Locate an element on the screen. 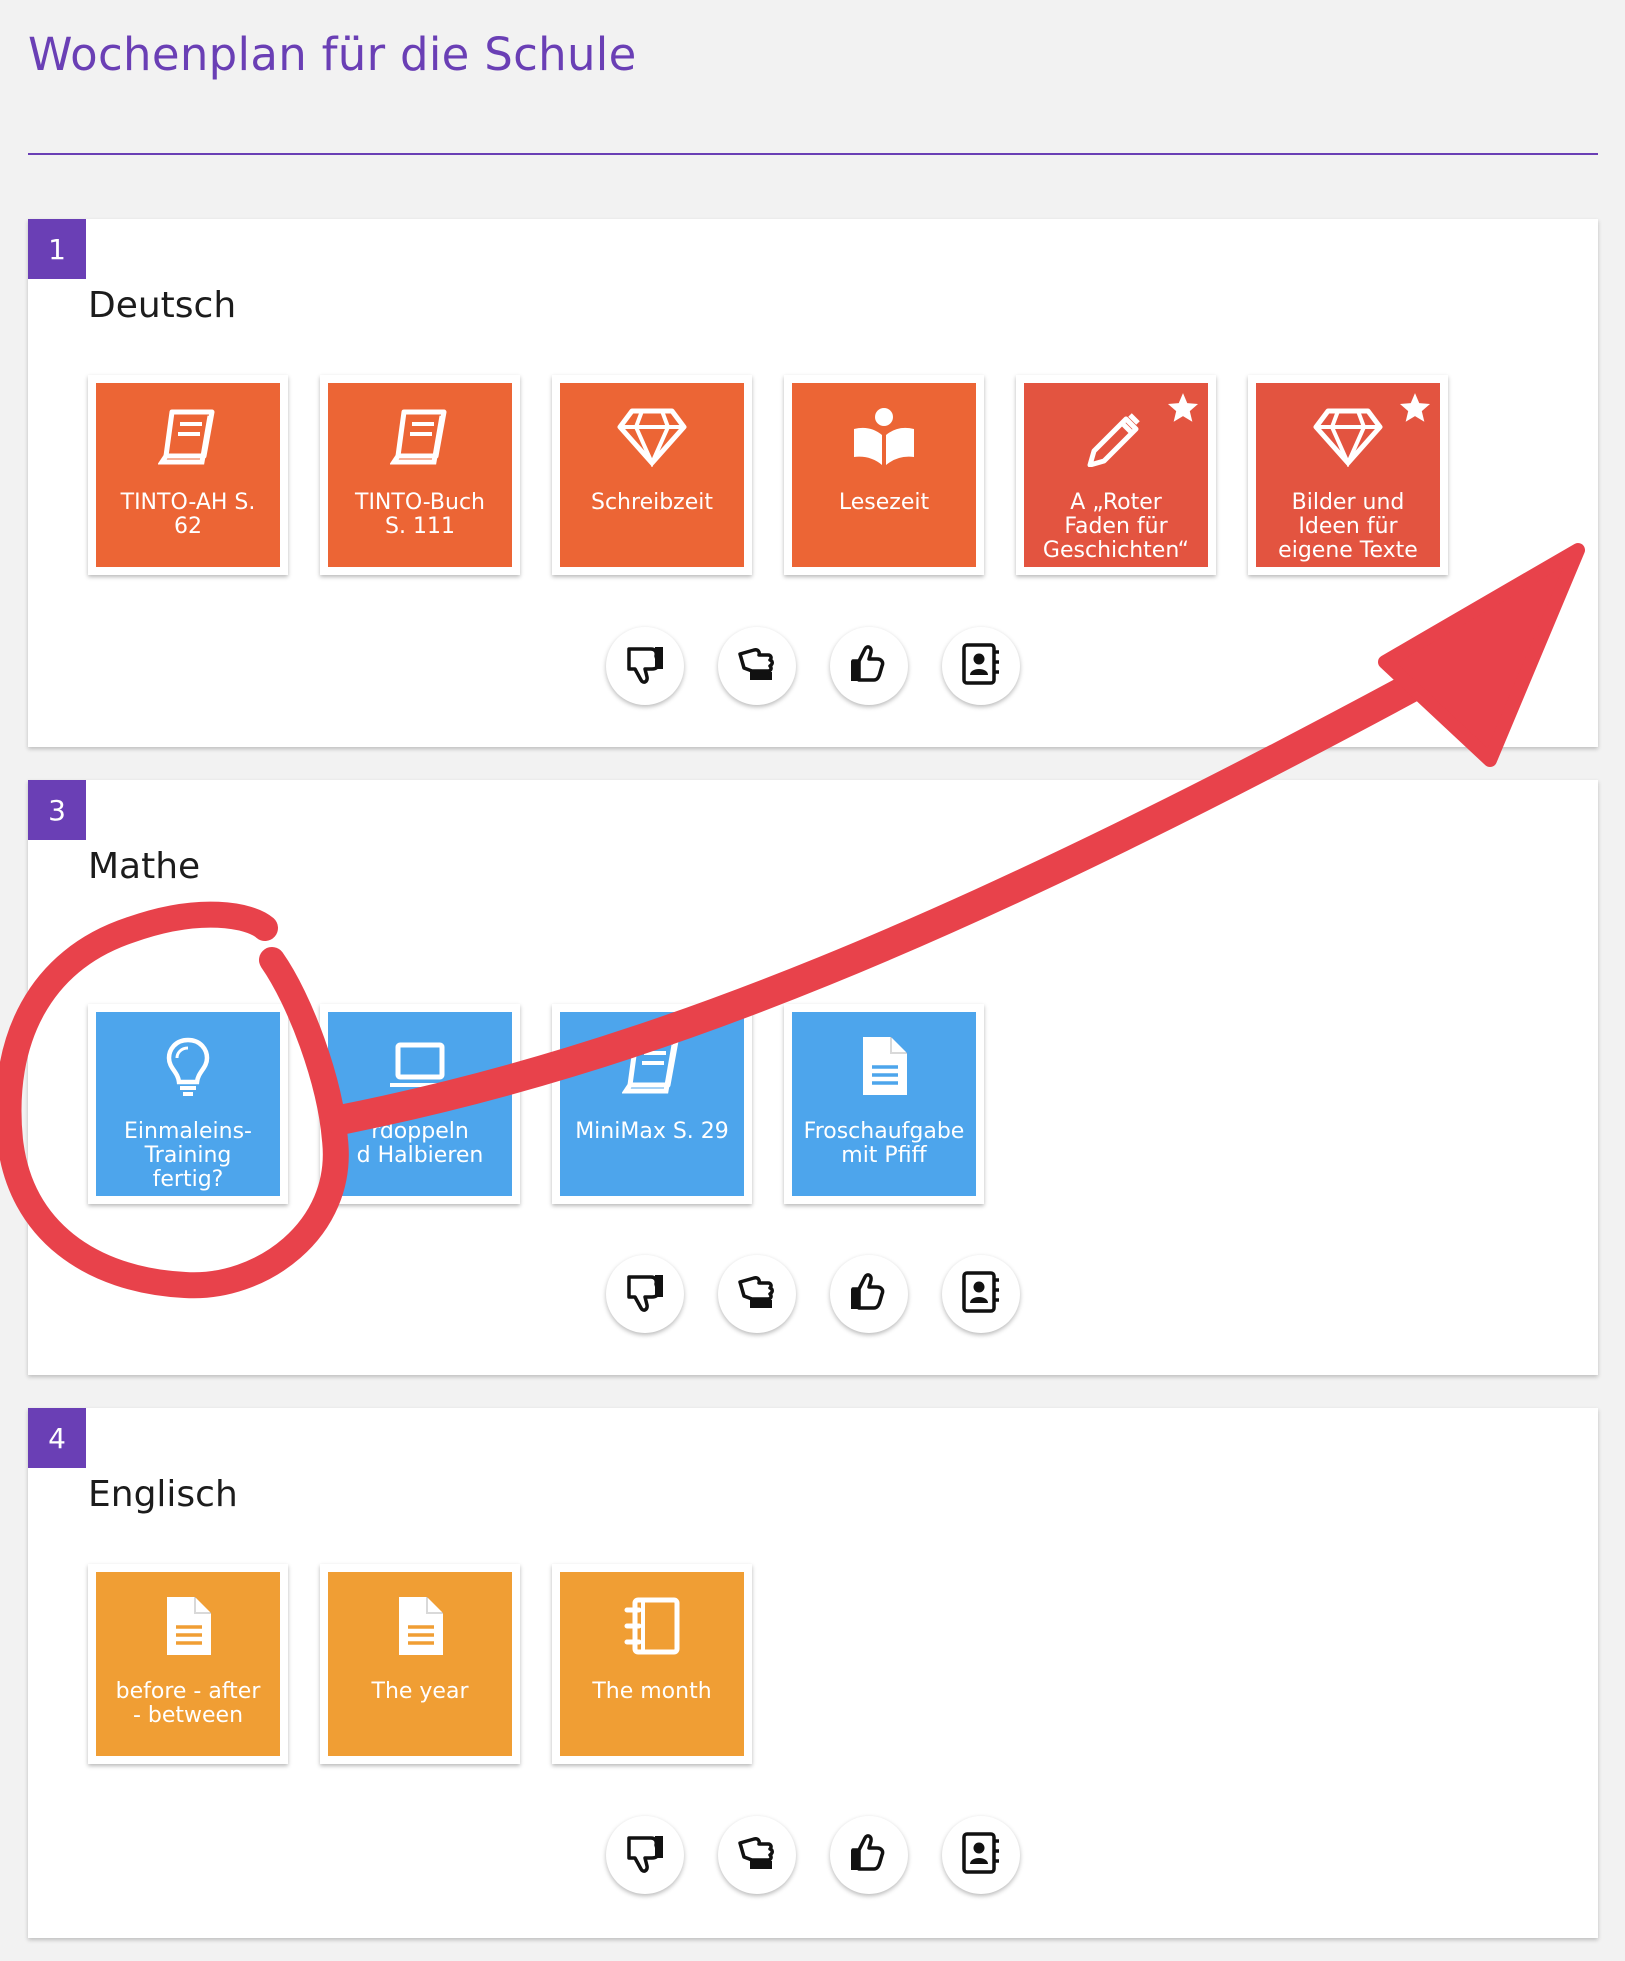  task-tile: Schreibzeit is located at coordinates (652, 475).